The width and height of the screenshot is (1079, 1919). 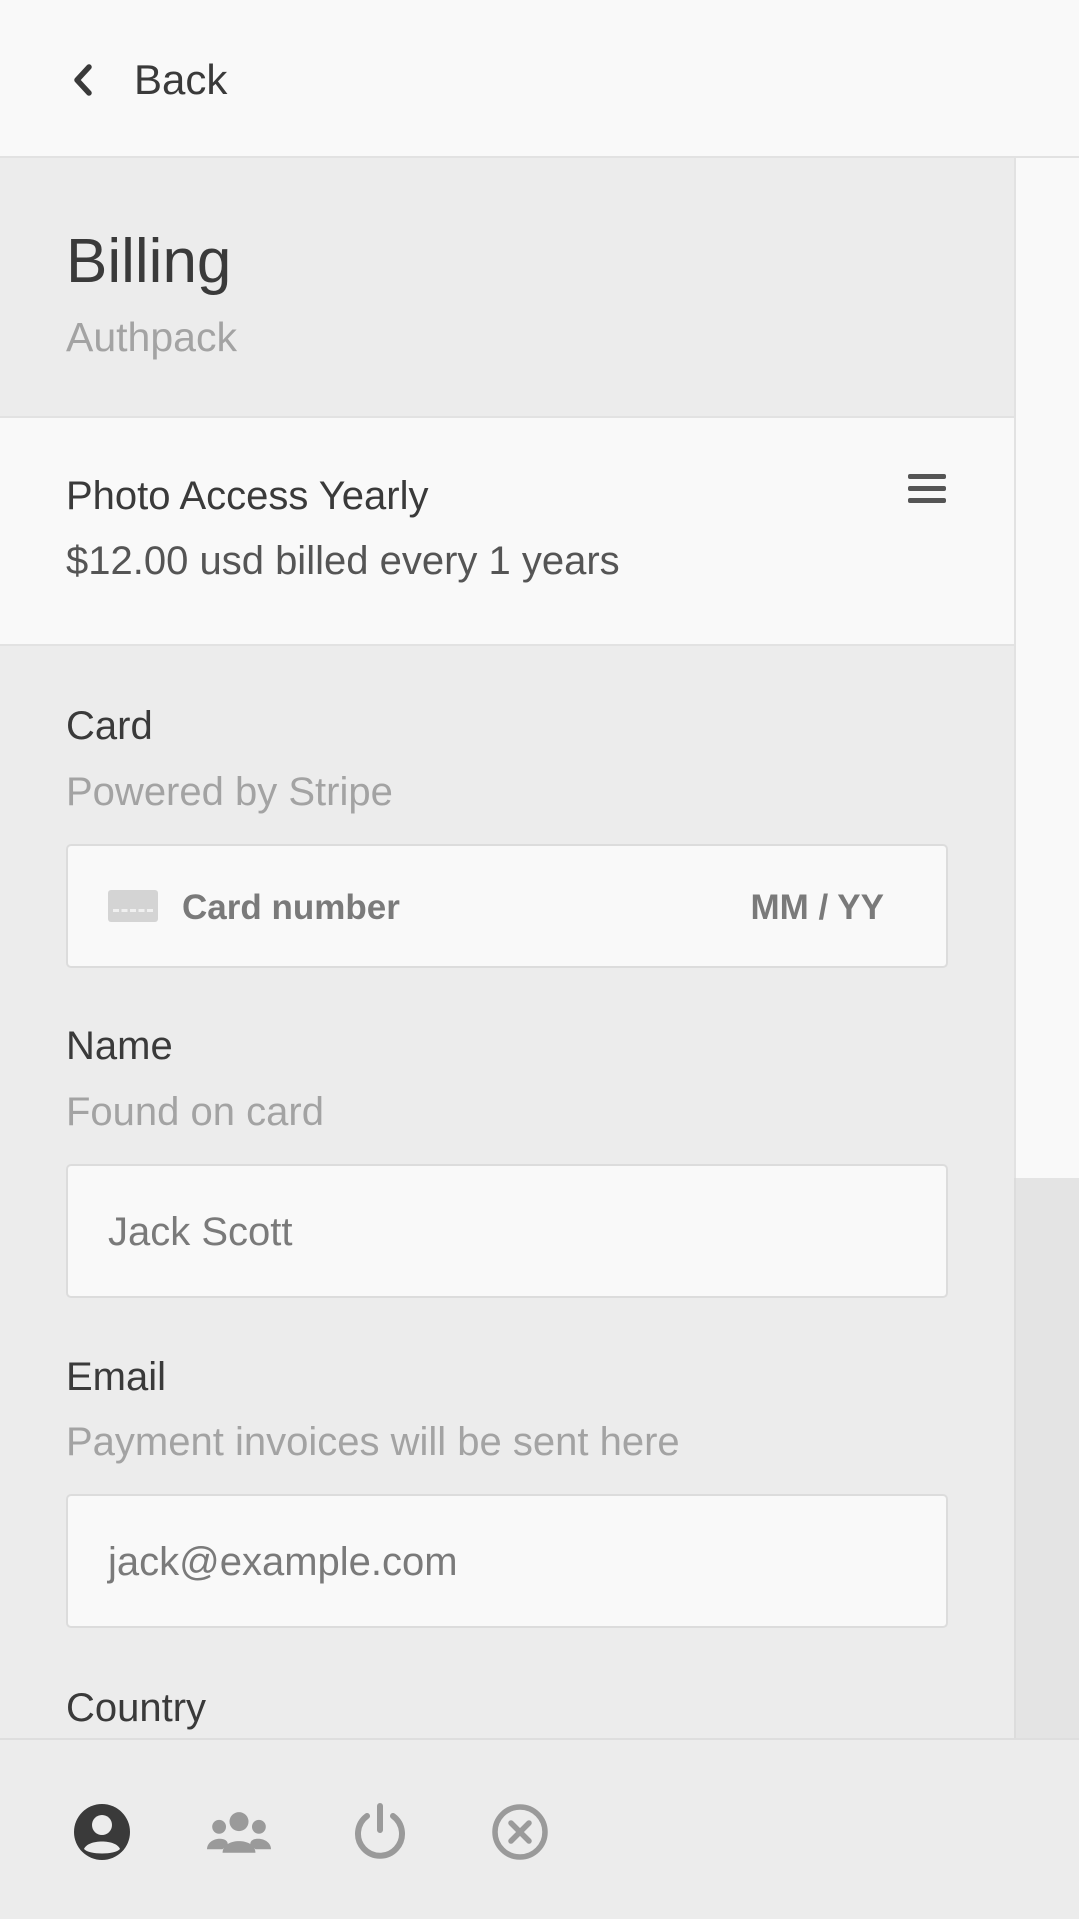 I want to click on email-placeholder: jack@example.com, so click(x=283, y=1562).